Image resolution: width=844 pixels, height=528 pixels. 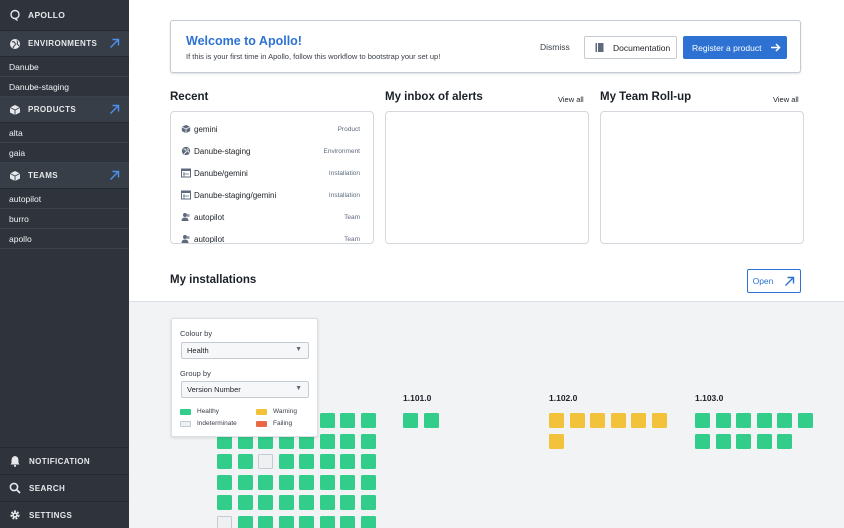 What do you see at coordinates (64, 110) in the screenshot?
I see `sidebar-section-products: PRODUCTS` at bounding box center [64, 110].